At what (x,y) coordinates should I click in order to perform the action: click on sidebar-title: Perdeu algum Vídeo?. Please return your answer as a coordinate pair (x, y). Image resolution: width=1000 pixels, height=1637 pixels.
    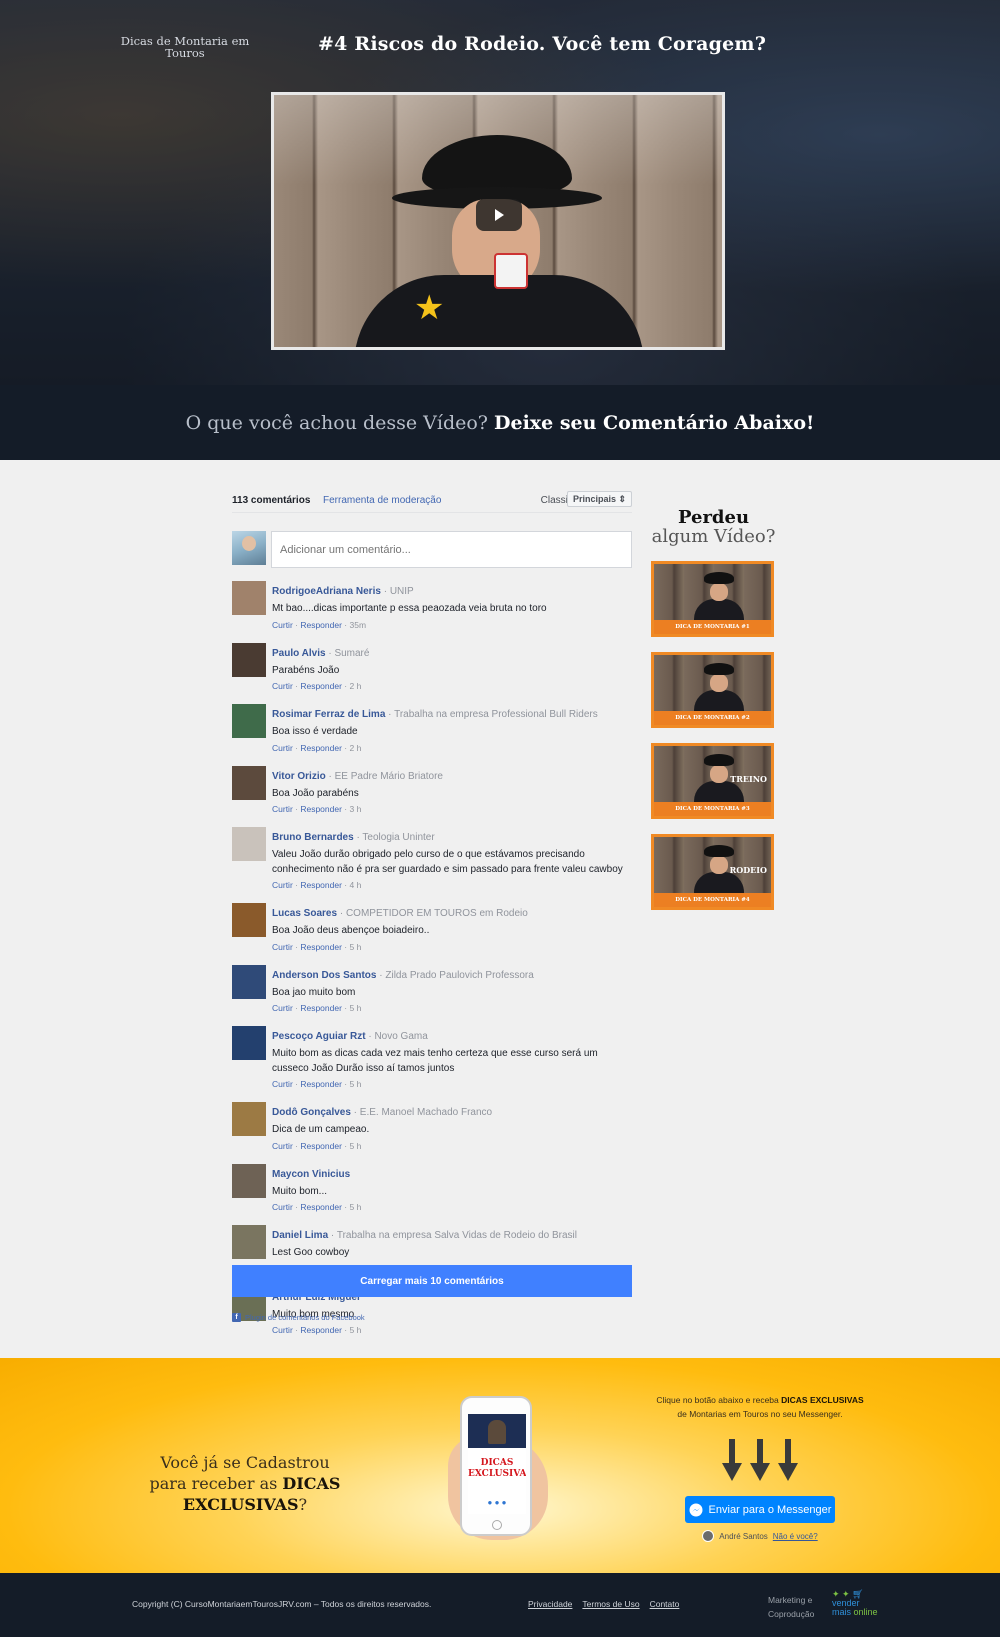
    Looking at the image, I should click on (713, 527).